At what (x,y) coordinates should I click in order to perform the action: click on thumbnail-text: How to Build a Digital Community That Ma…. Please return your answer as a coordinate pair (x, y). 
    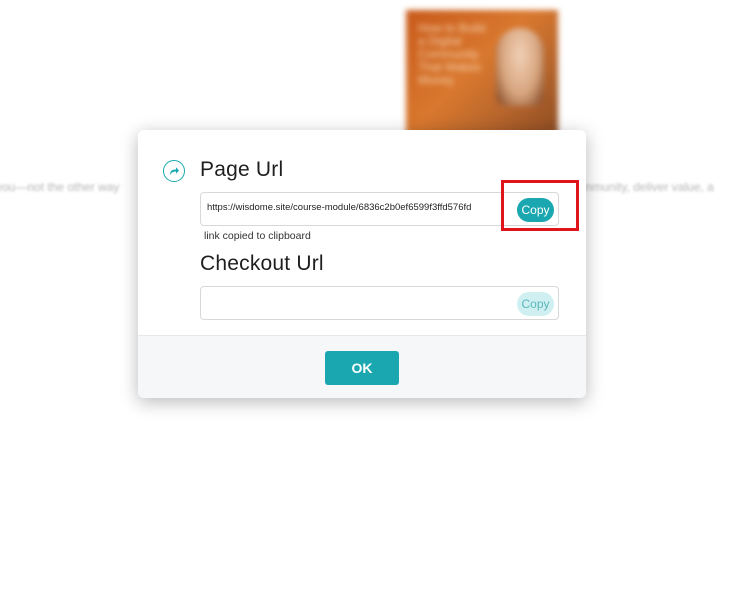
    Looking at the image, I should click on (452, 54).